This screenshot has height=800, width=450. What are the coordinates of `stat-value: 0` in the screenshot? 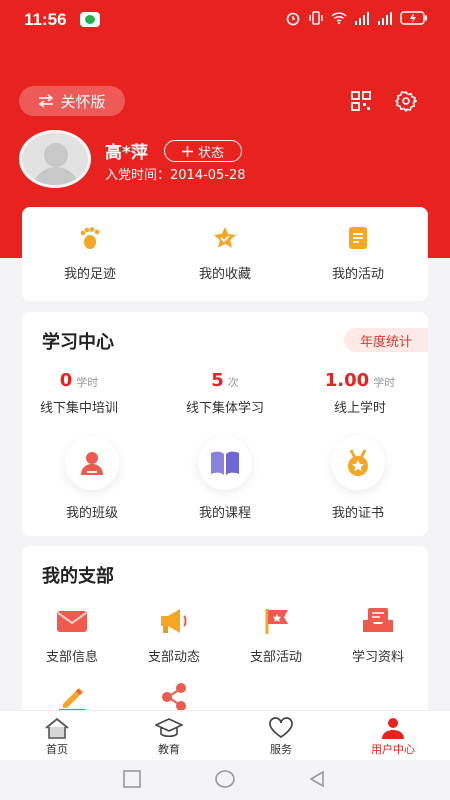 It's located at (66, 380).